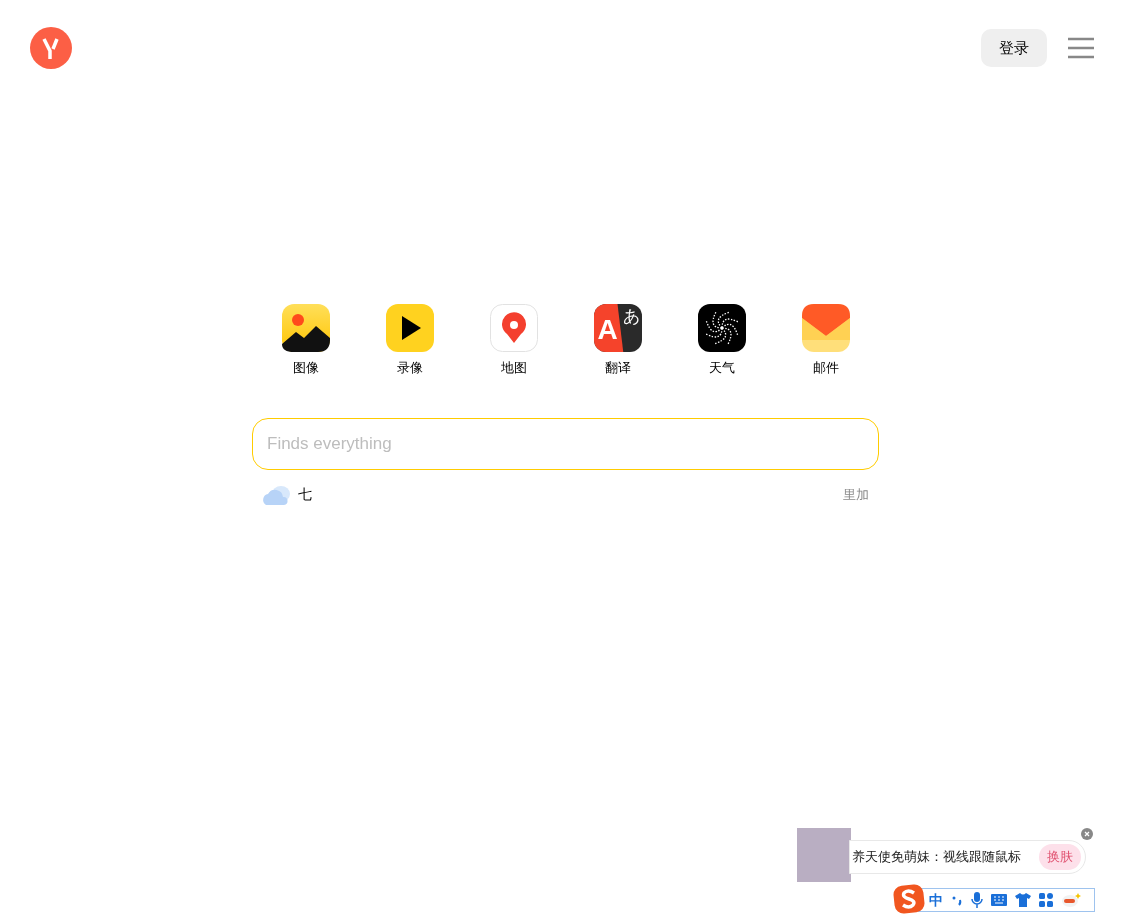 The image size is (1131, 916). What do you see at coordinates (409, 368) in the screenshot?
I see `service-link: 录像` at bounding box center [409, 368].